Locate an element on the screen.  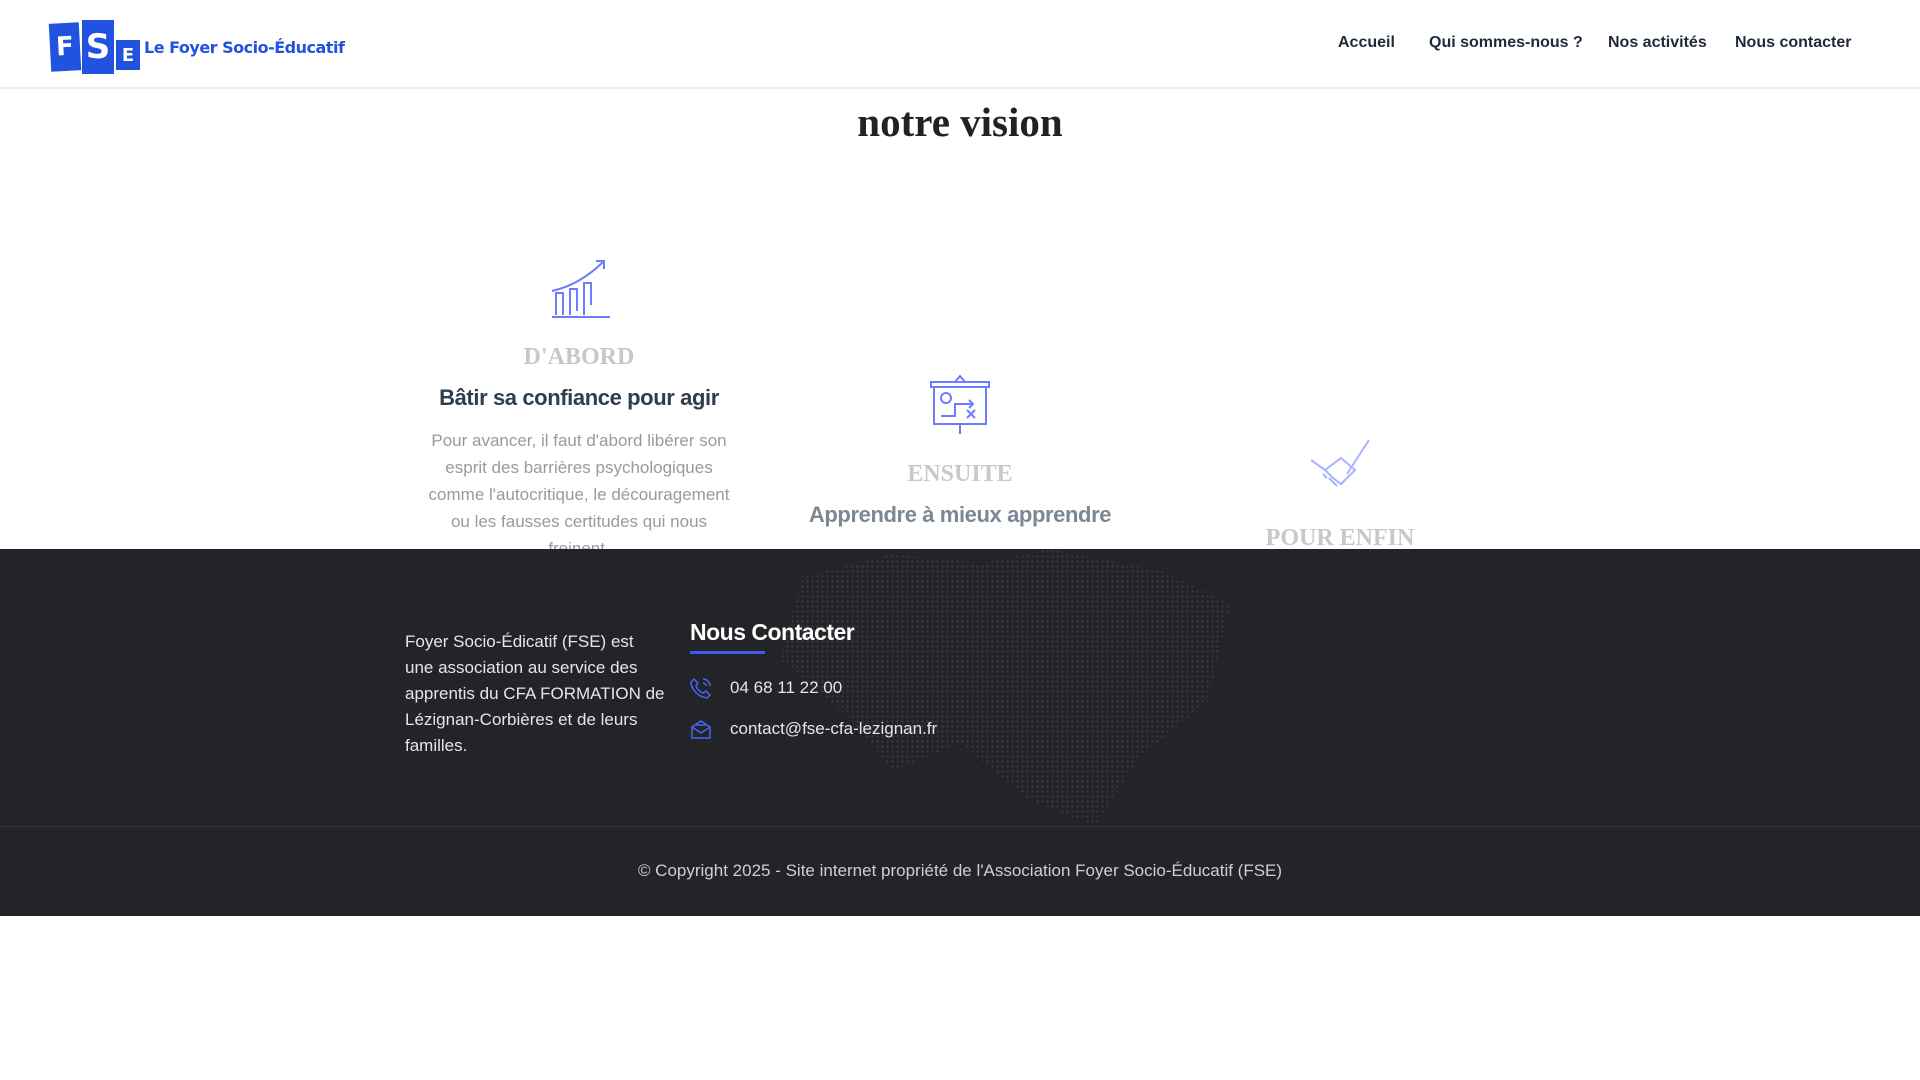
handshake-icon is located at coordinates (1340, 463).